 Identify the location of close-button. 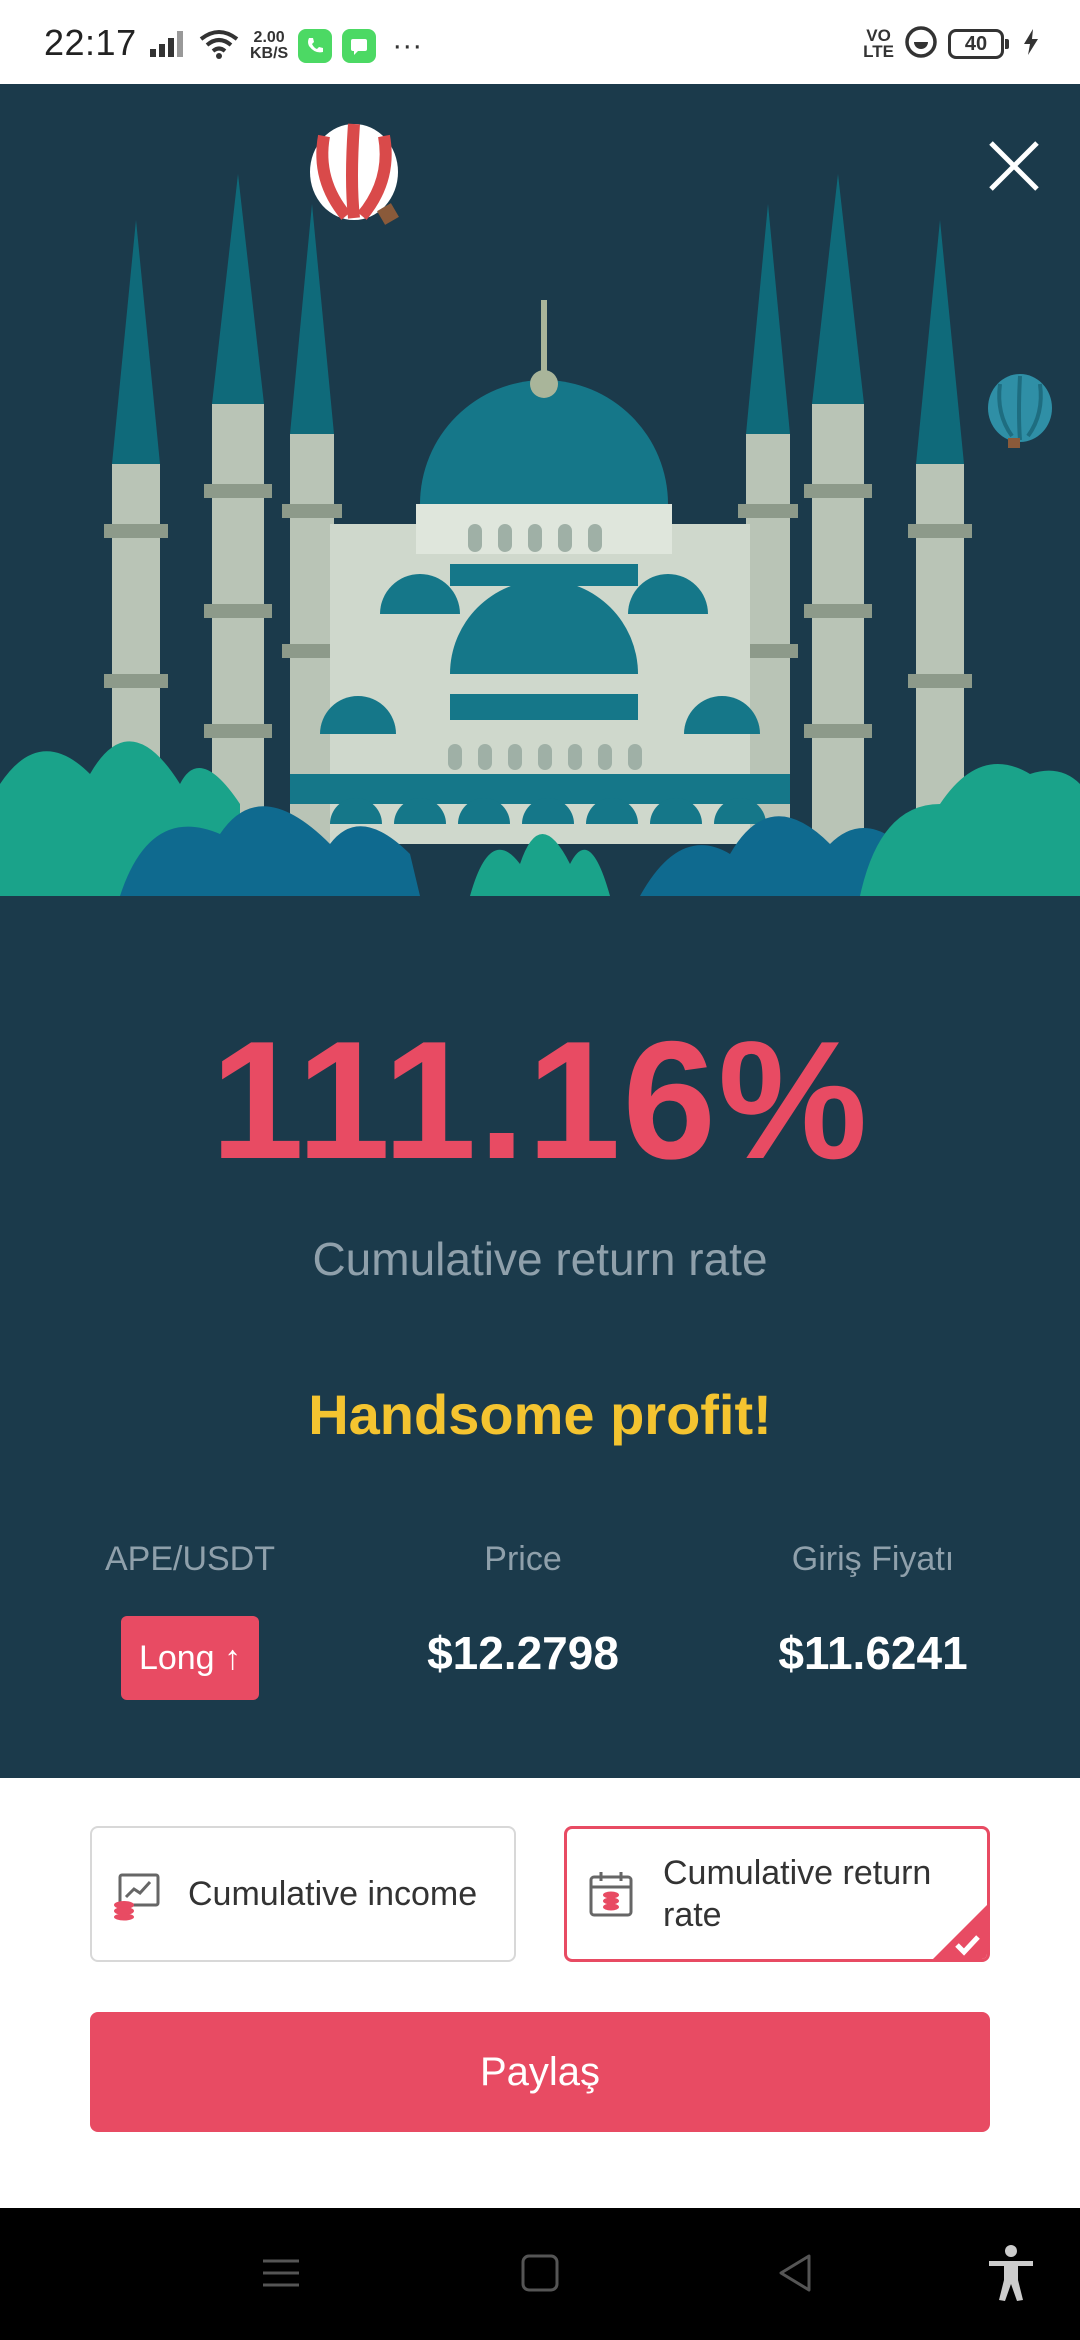
(1014, 166).